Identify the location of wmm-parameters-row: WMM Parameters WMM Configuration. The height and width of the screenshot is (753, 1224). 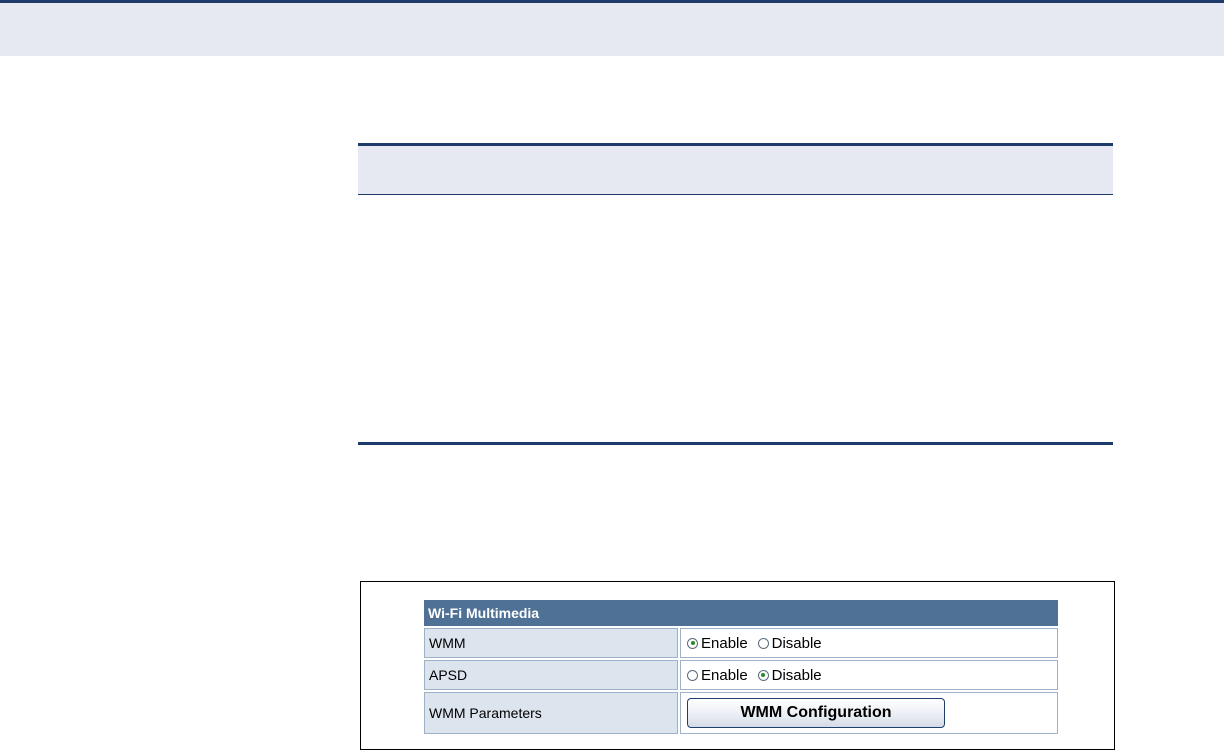
(741, 713).